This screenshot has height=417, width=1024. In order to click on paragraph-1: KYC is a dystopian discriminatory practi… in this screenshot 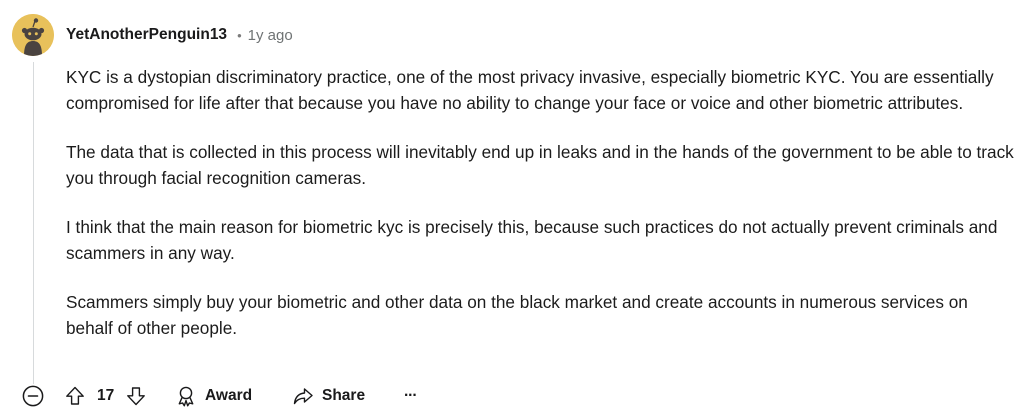, I will do `click(530, 90)`.